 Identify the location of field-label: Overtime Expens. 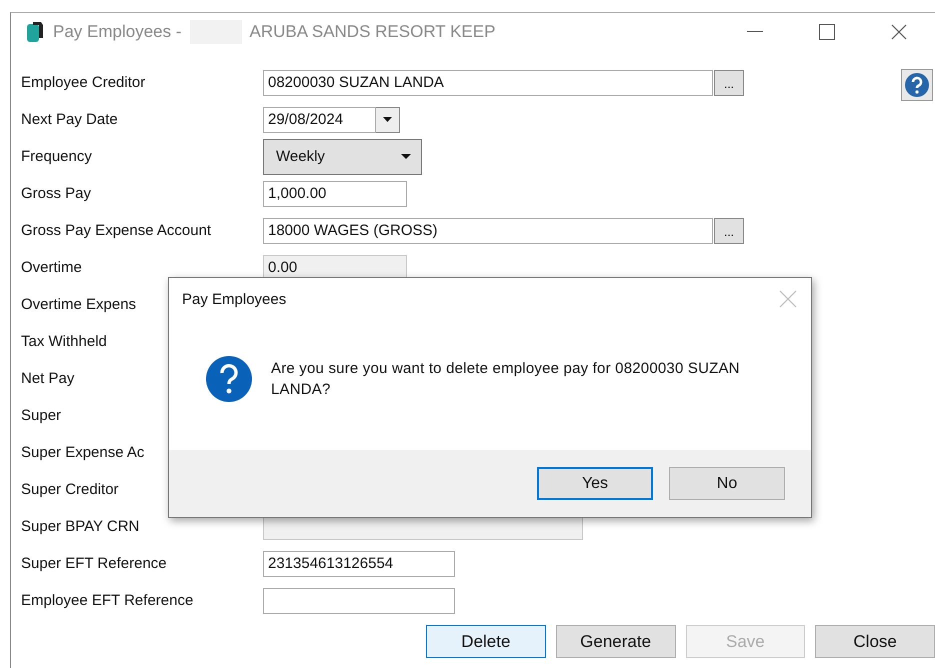
(78, 304).